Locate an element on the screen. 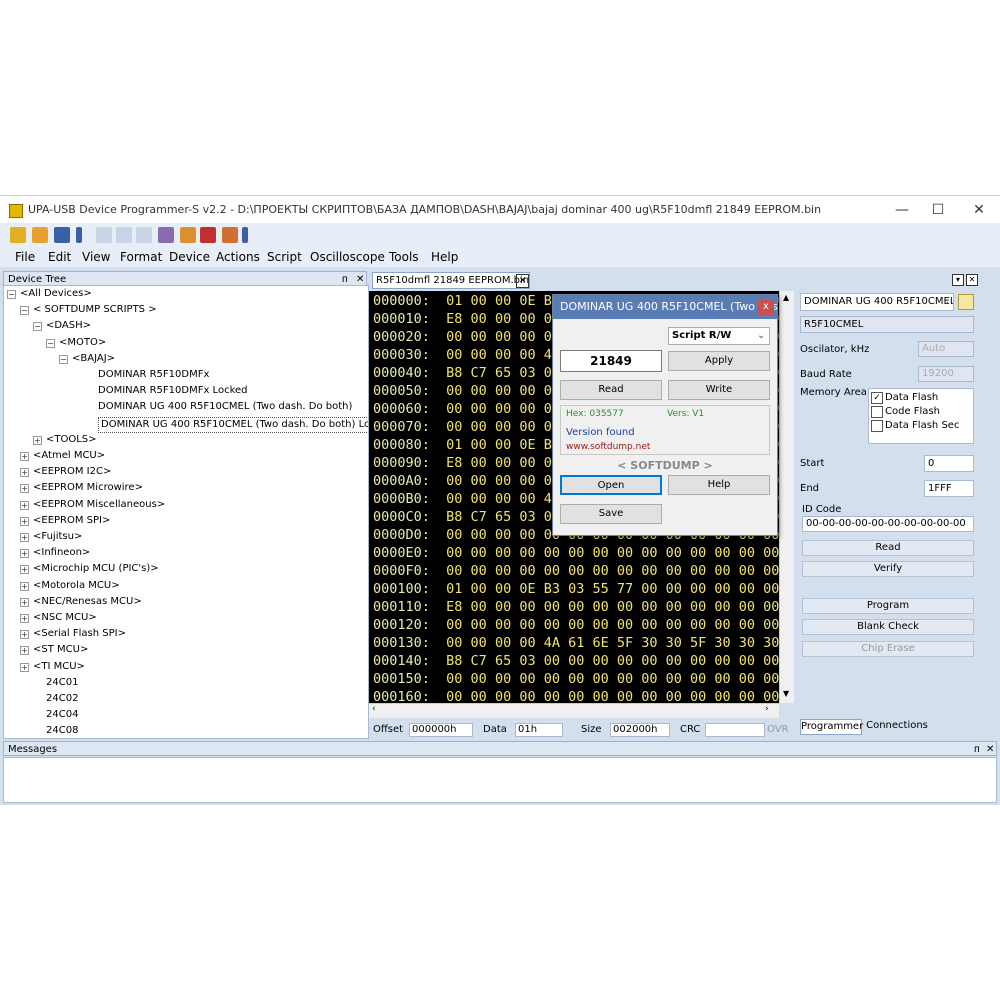  tree-item: 24C08 is located at coordinates (62, 731).